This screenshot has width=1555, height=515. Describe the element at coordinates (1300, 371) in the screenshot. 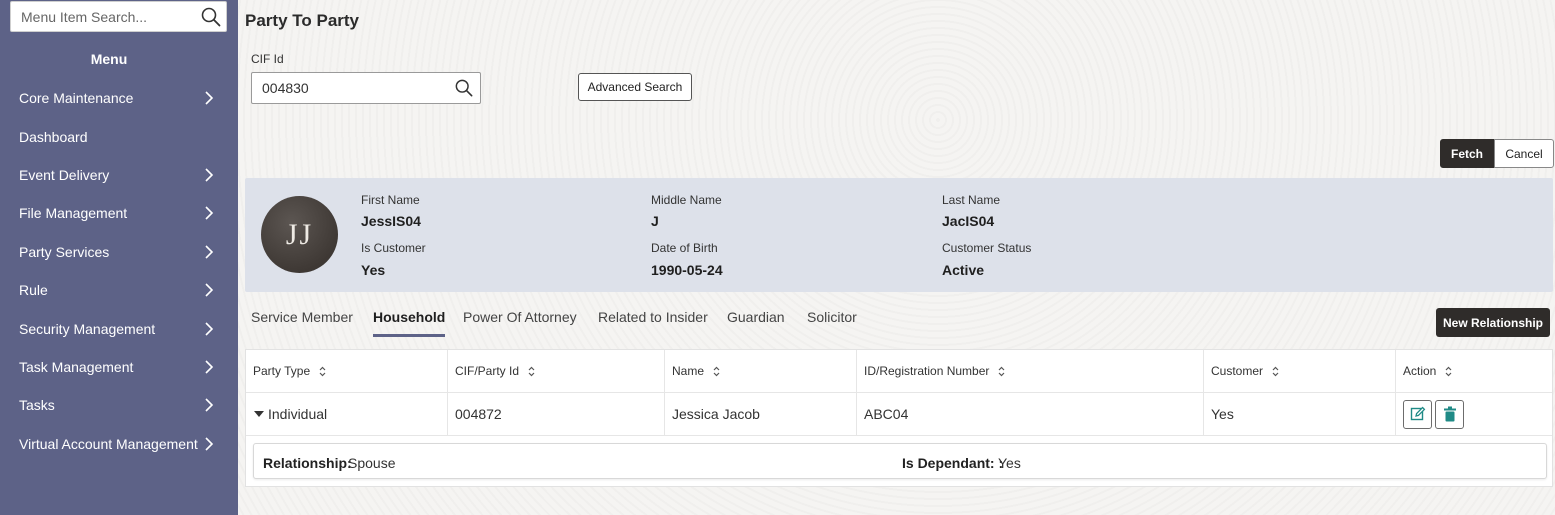

I see `column-header-customer: Customer` at that location.